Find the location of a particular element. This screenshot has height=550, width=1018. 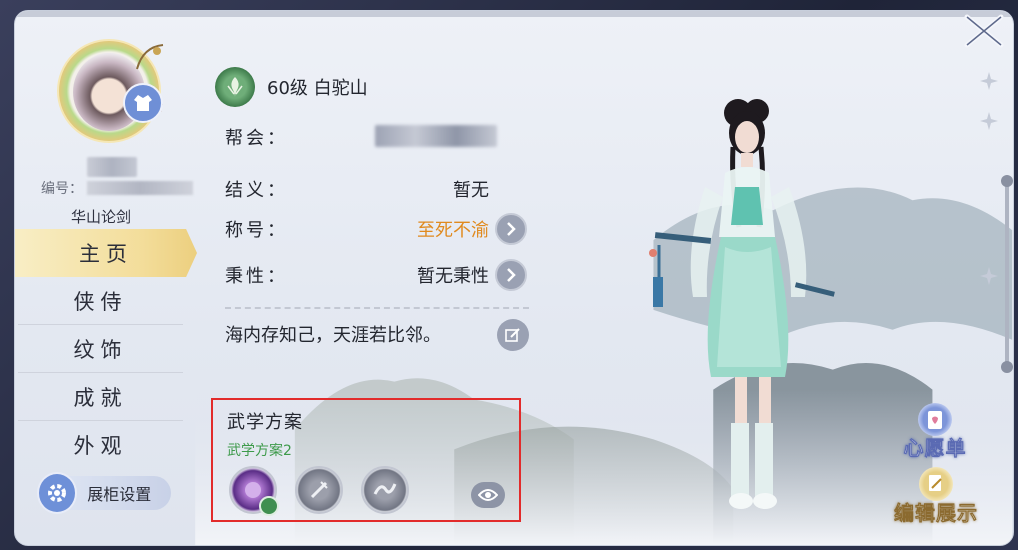

pencil-icon is located at coordinates (512, 335).